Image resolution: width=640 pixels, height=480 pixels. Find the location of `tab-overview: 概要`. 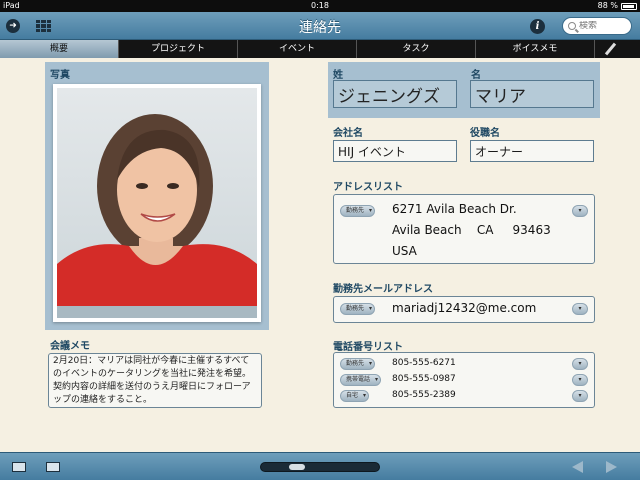

tab-overview: 概要 is located at coordinates (59, 49).